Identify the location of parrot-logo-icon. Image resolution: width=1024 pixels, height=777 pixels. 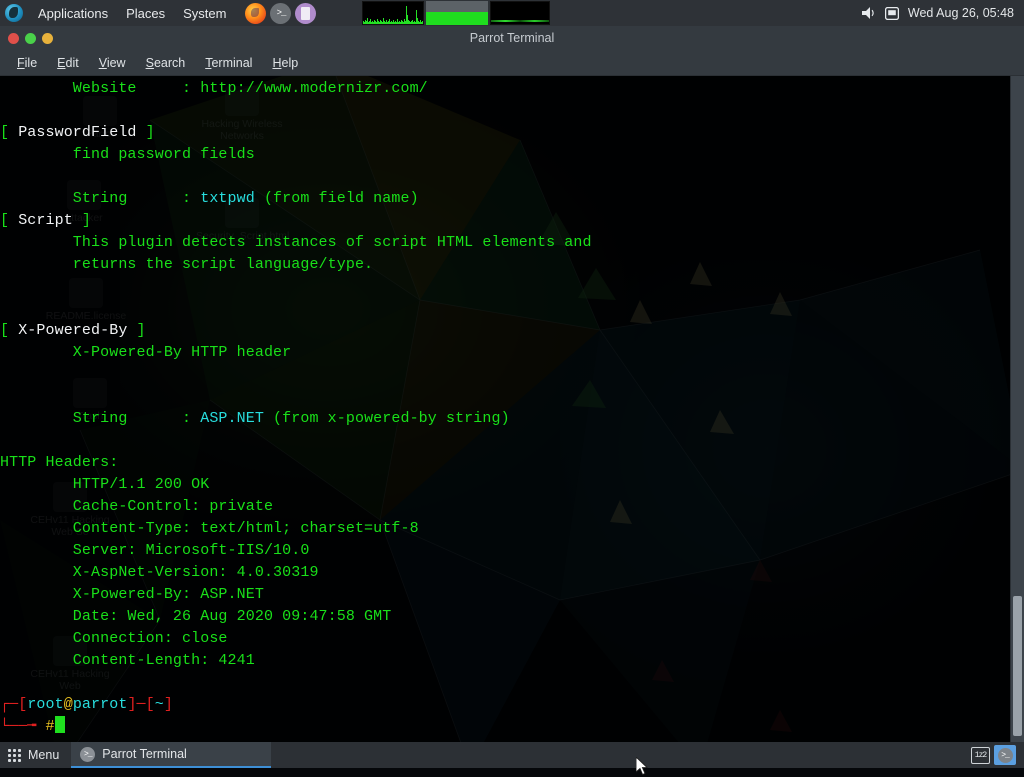
(14, 13).